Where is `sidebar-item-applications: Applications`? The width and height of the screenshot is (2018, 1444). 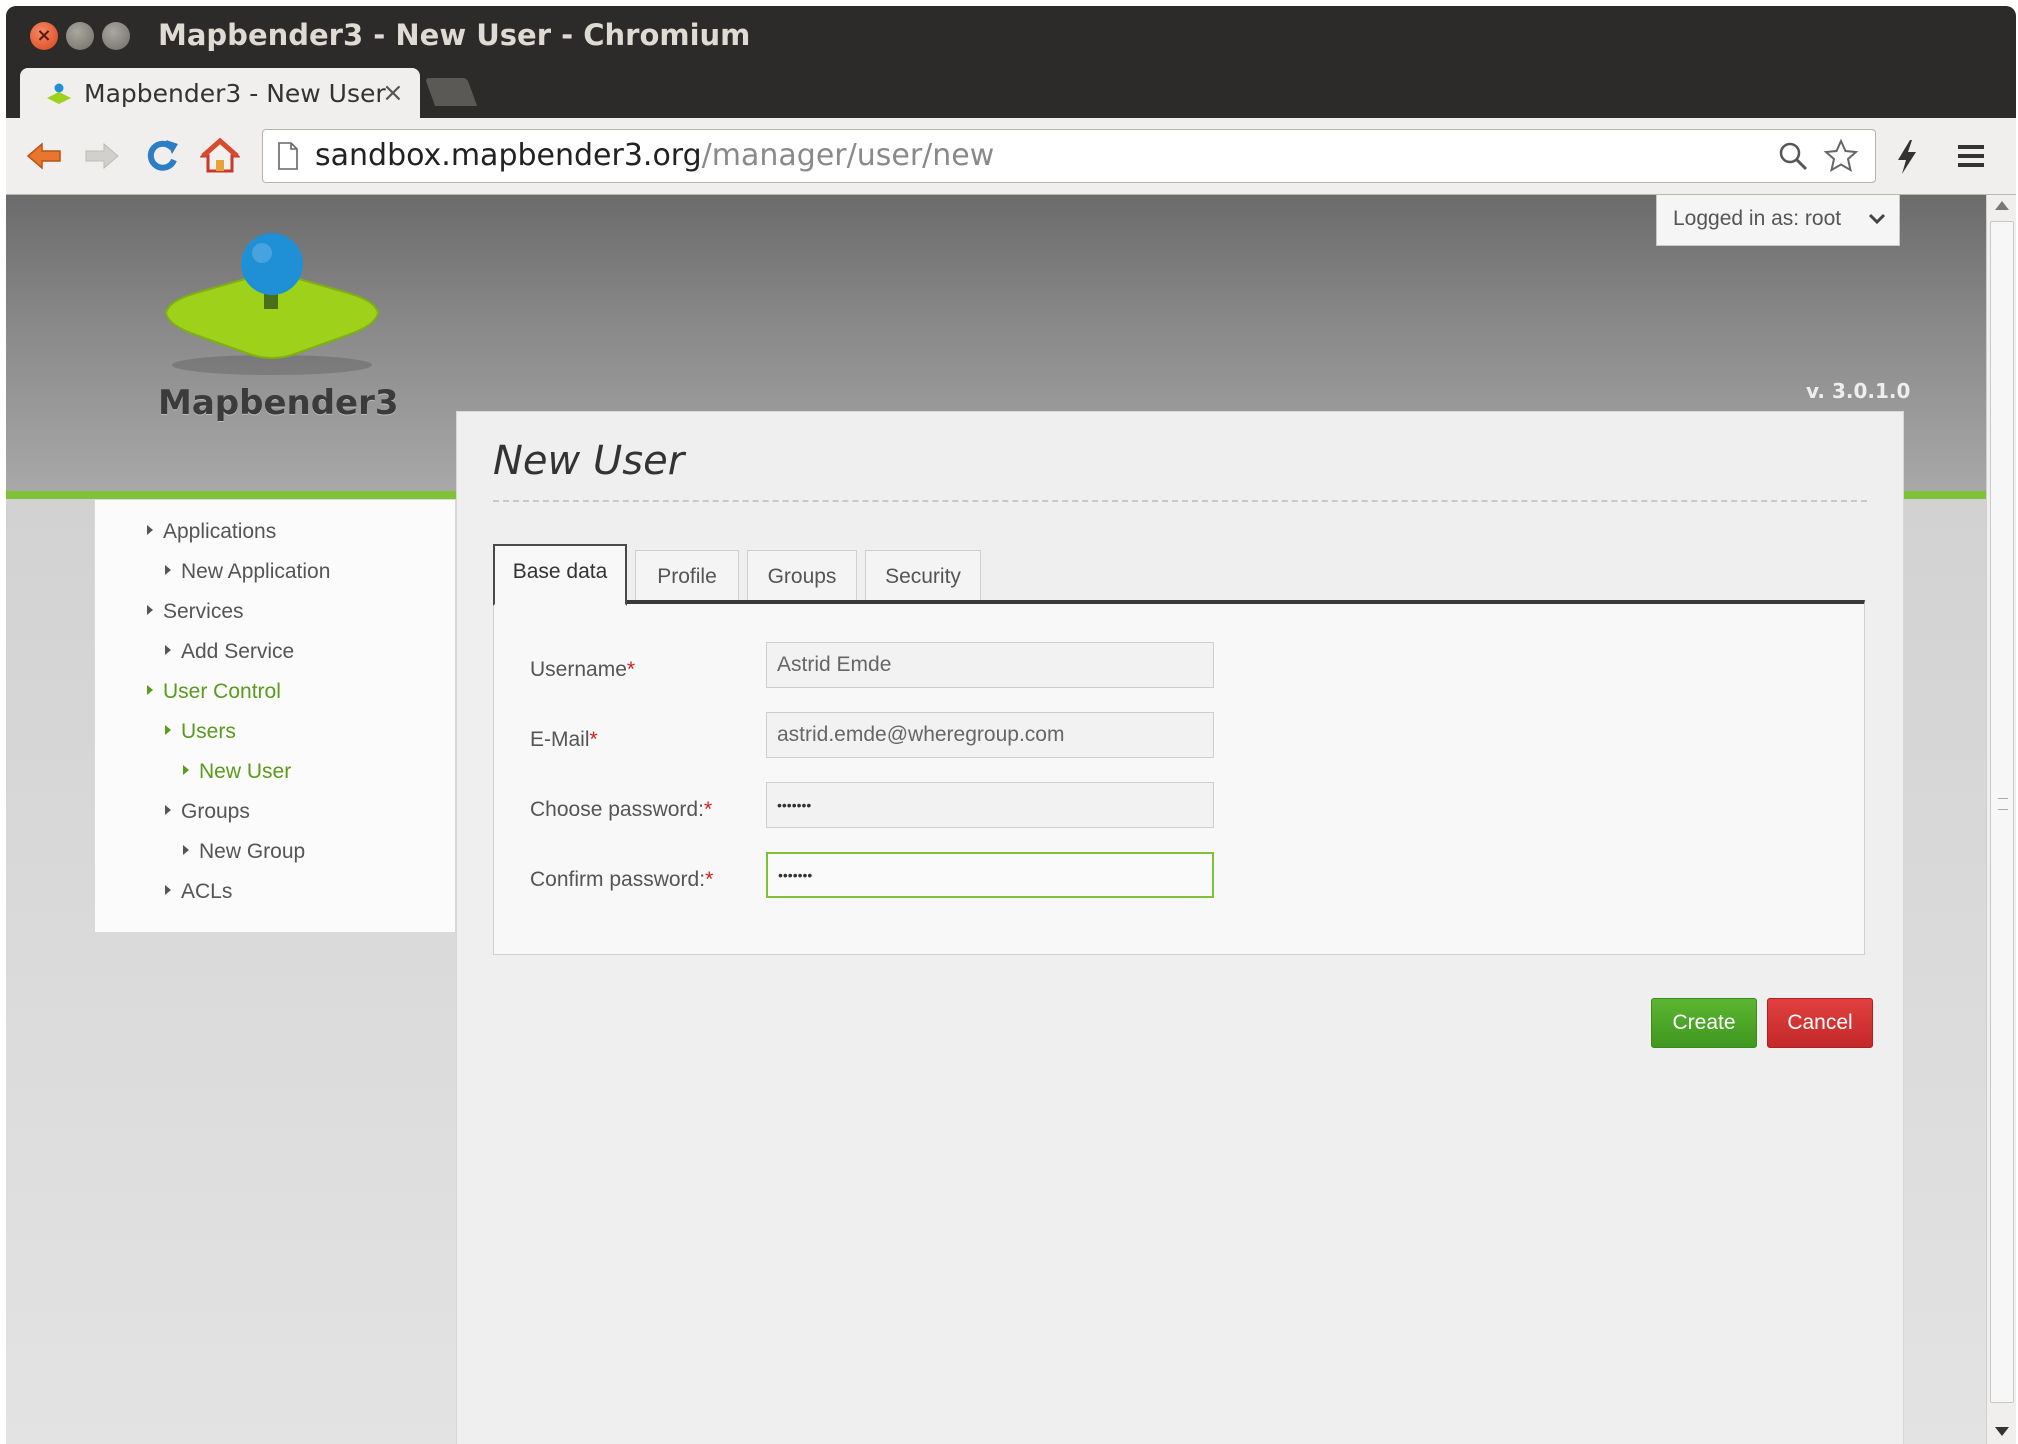
sidebar-item-applications: Applications is located at coordinates (211, 532).